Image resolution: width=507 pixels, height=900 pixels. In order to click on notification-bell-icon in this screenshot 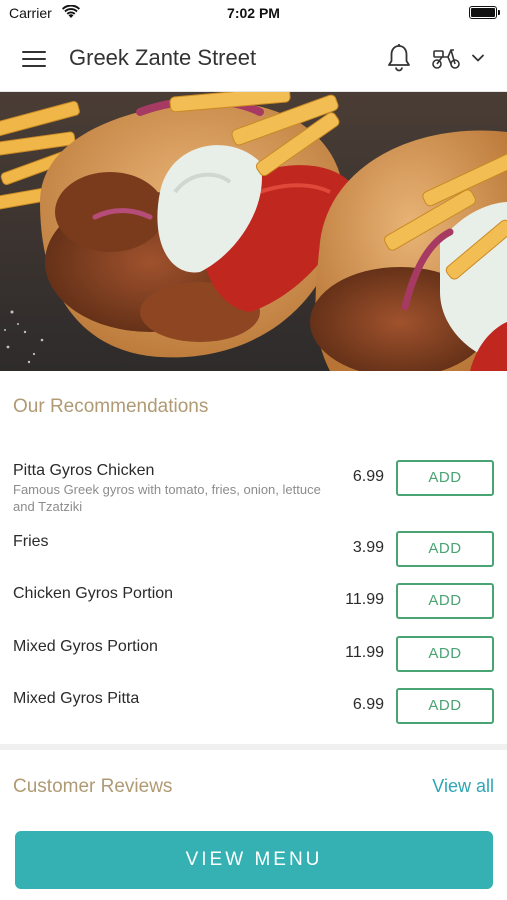, I will do `click(399, 58)`.